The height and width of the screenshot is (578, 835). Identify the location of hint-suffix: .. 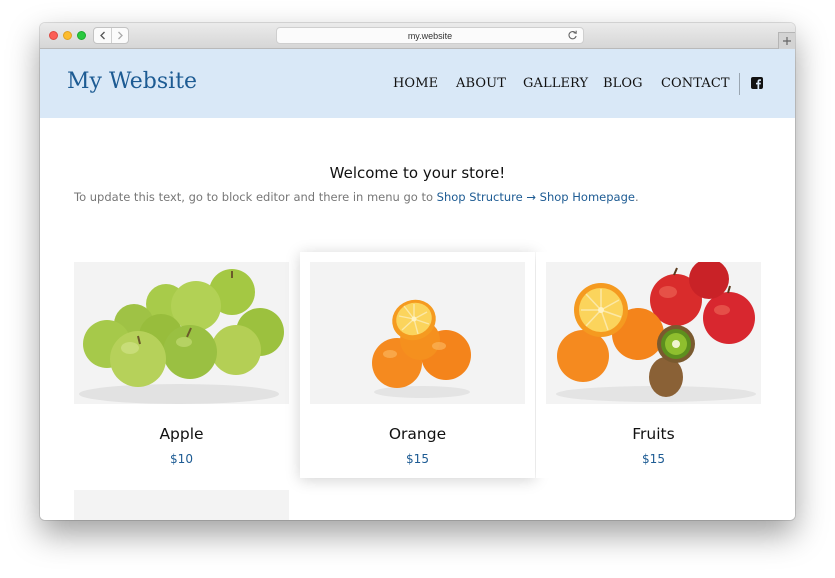
(636, 197).